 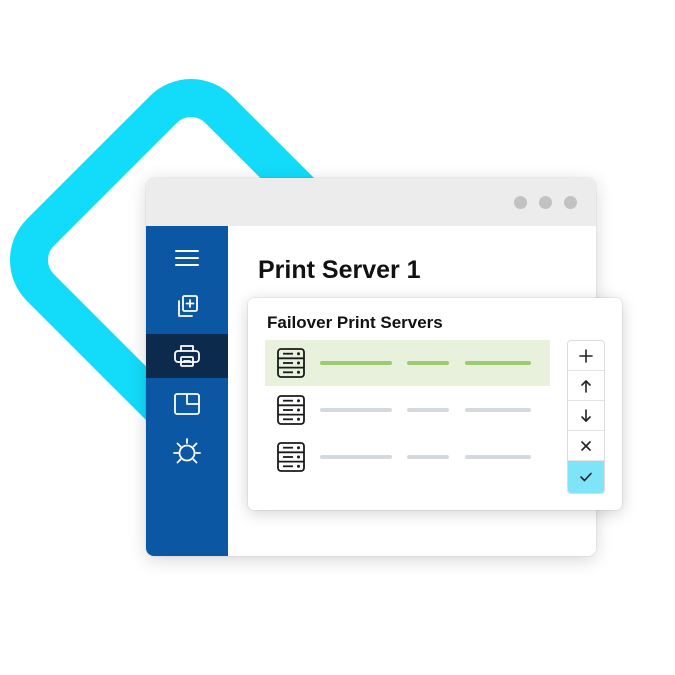 I want to click on bug-icon, so click(x=187, y=451).